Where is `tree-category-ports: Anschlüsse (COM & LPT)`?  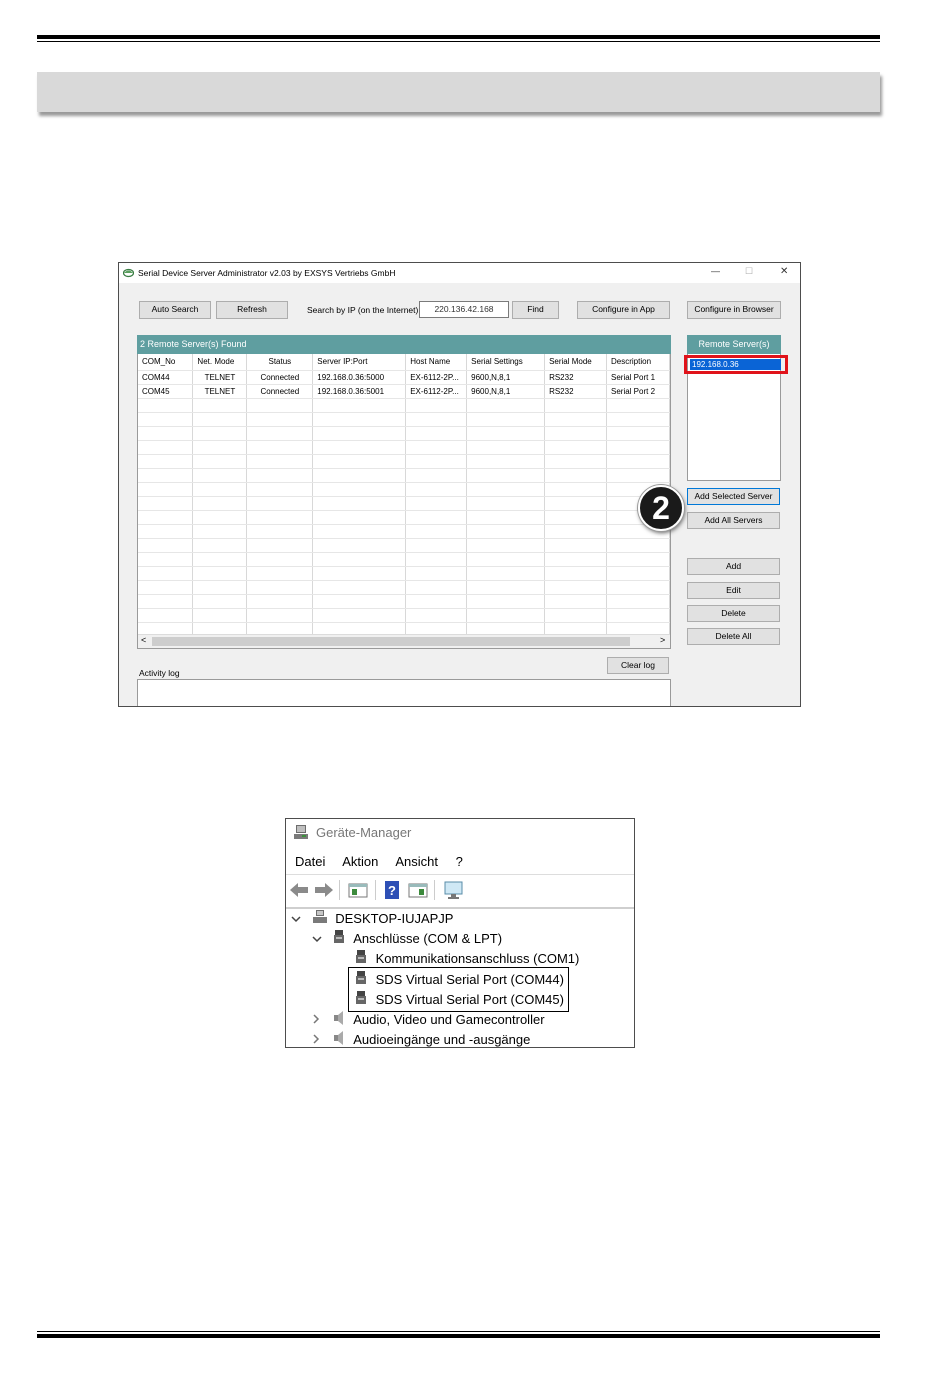
tree-category-ports: Anschlüsse (COM & LPT) is located at coordinates (407, 939).